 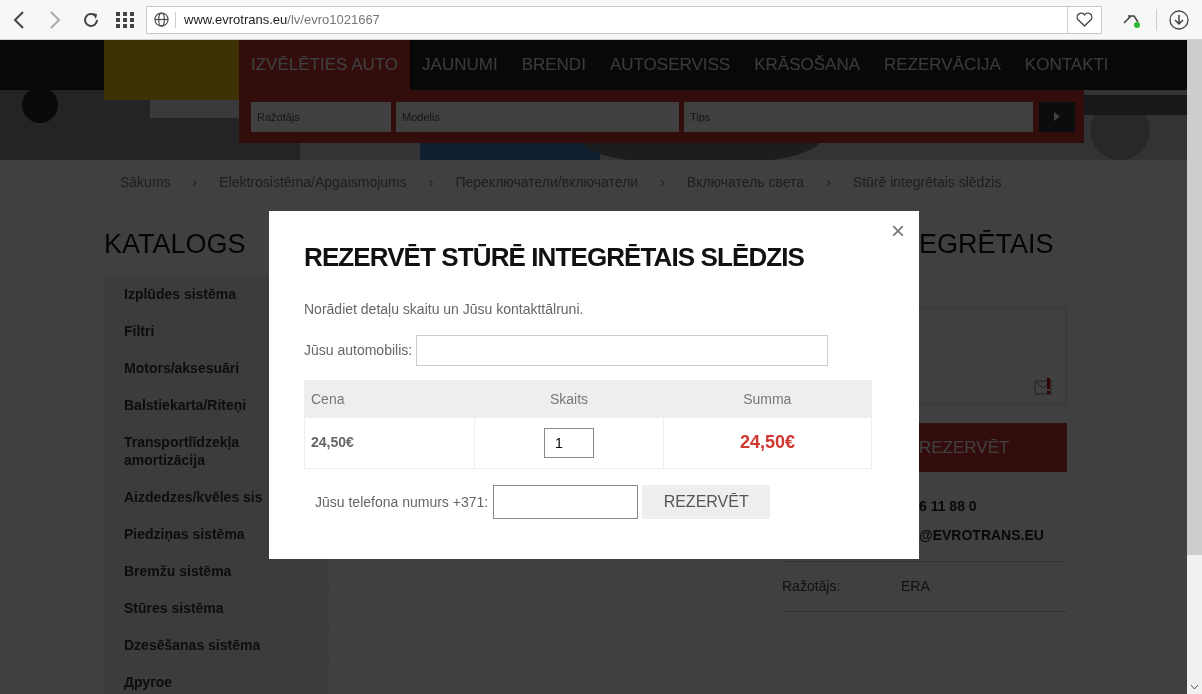 What do you see at coordinates (1057, 116) in the screenshot?
I see `play-icon` at bounding box center [1057, 116].